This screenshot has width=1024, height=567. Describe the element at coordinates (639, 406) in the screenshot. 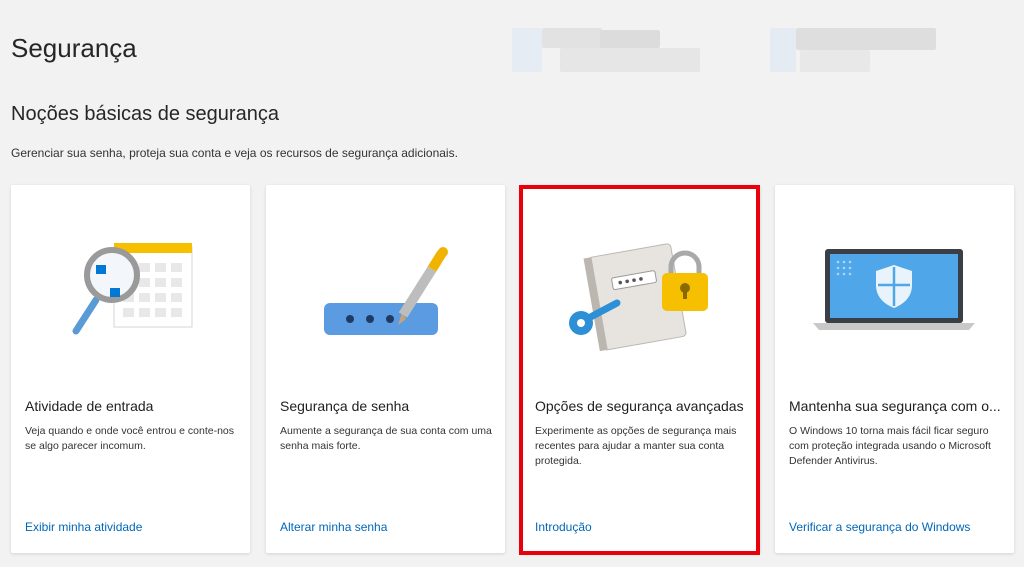

I see `card-title: Opções de segurança avançadas` at that location.